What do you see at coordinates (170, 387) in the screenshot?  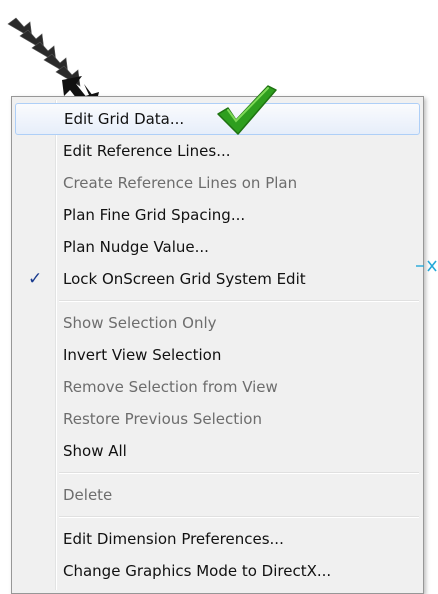 I see `menu-item-label: Remove Selection from View` at bounding box center [170, 387].